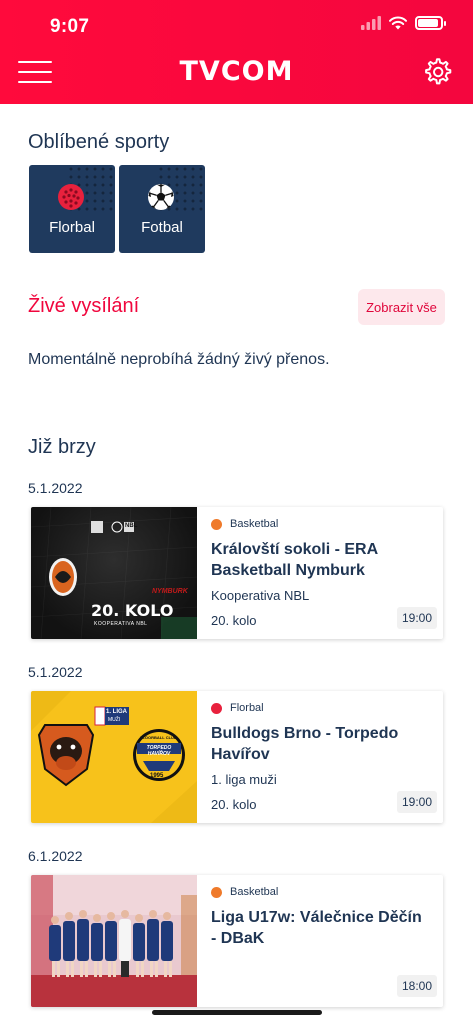  Describe the element at coordinates (237, 1012) in the screenshot. I see `home-indicator` at that location.